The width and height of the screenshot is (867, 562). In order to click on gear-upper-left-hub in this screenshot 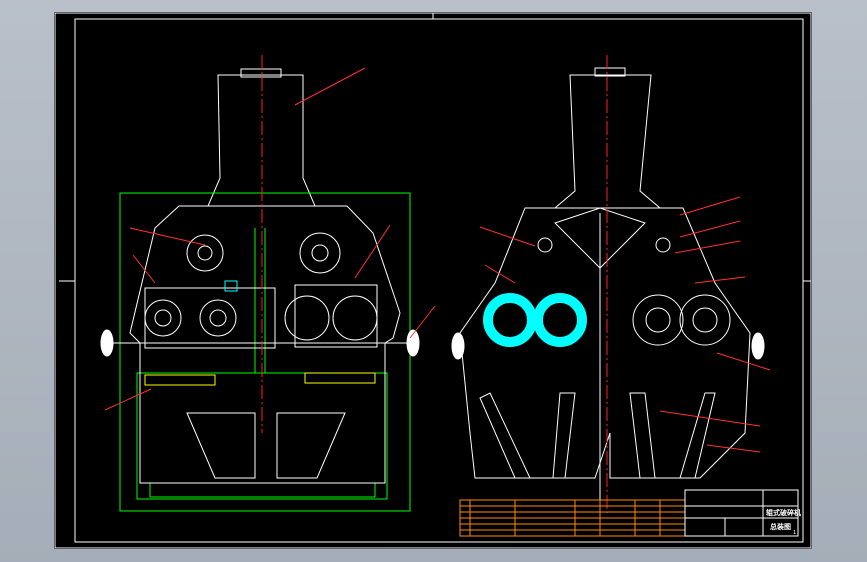, I will do `click(205, 253)`.